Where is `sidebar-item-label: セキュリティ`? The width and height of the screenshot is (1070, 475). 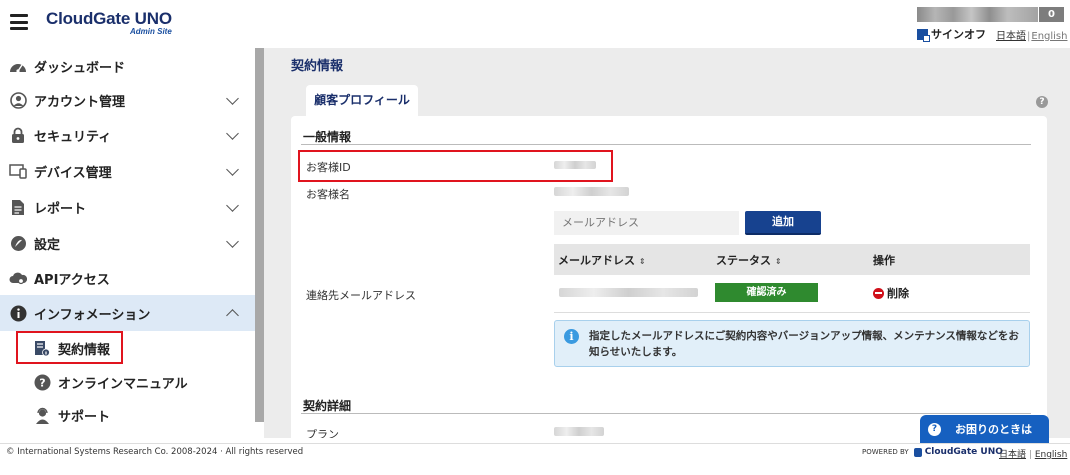 sidebar-item-label: セキュリティ is located at coordinates (73, 137).